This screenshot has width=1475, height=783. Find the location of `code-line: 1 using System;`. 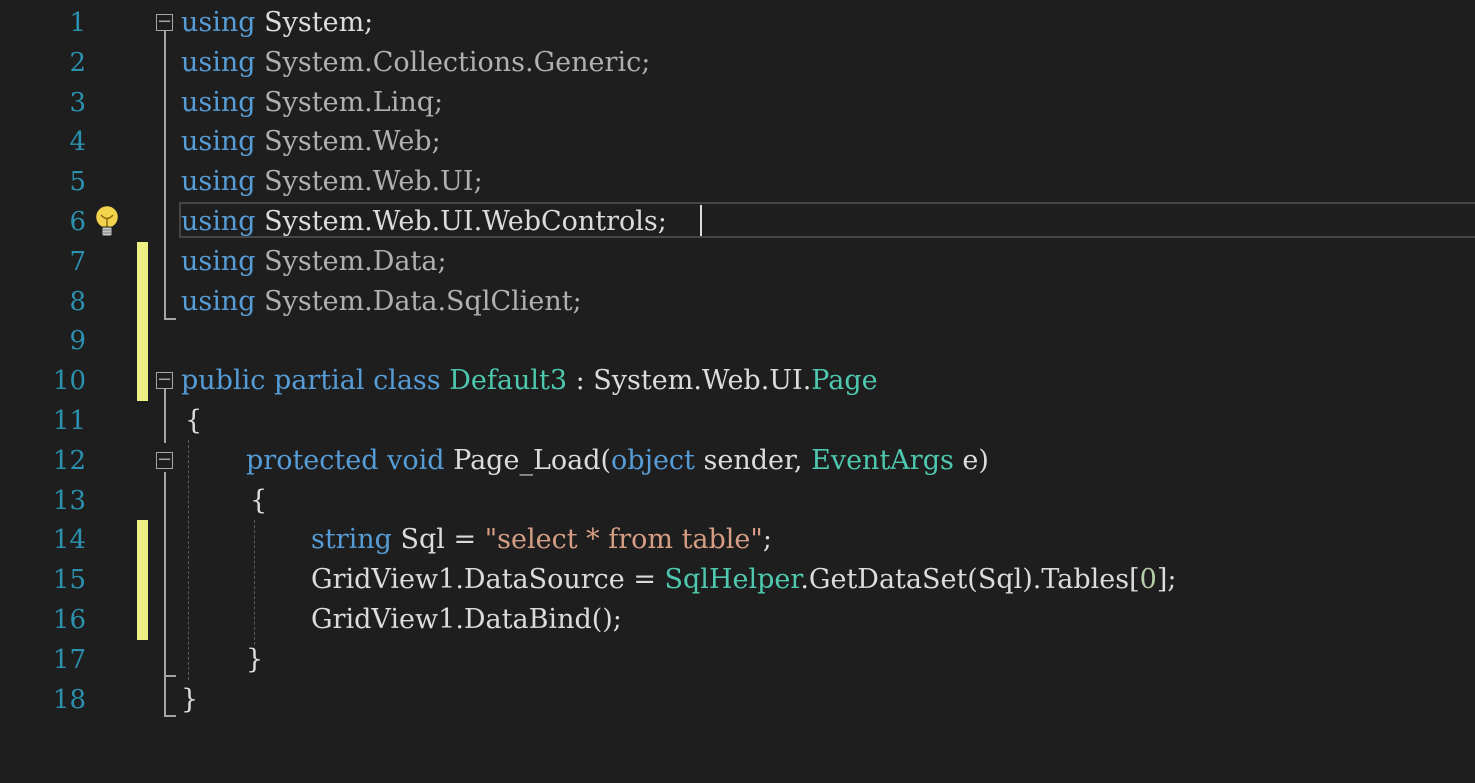

code-line: 1 using System; is located at coordinates (737, 23).